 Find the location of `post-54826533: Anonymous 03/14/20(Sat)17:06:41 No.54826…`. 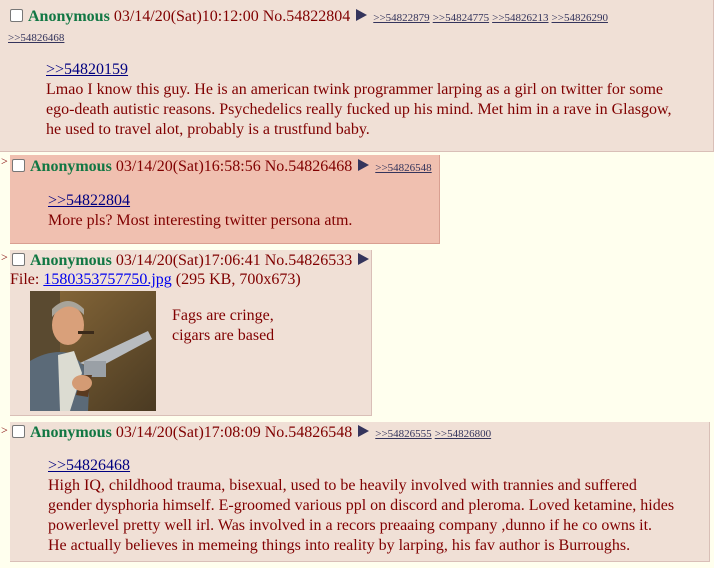

post-54826533: Anonymous 03/14/20(Sat)17:06:41 No.54826… is located at coordinates (191, 333).